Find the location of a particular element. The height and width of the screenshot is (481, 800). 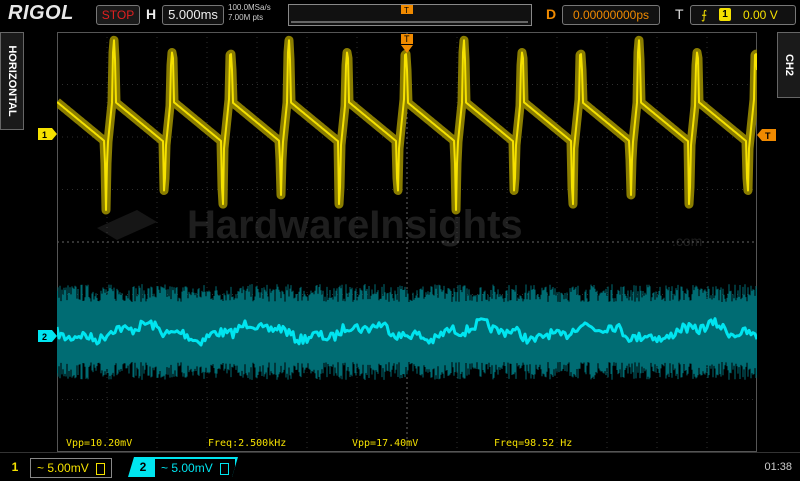

horizontal-tab-label: HORIZONTAL is located at coordinates (12, 81).